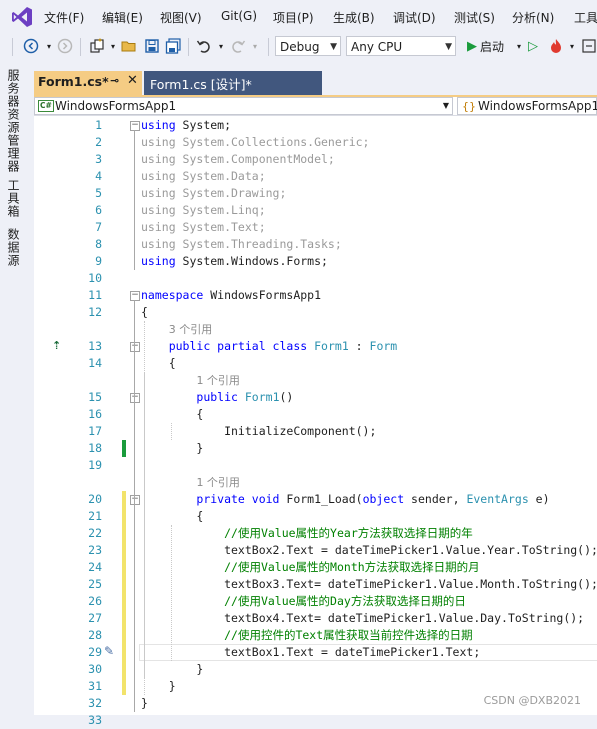 The image size is (597, 729). Describe the element at coordinates (445, 105) in the screenshot. I see `chevron-down-icon: ▼` at that location.